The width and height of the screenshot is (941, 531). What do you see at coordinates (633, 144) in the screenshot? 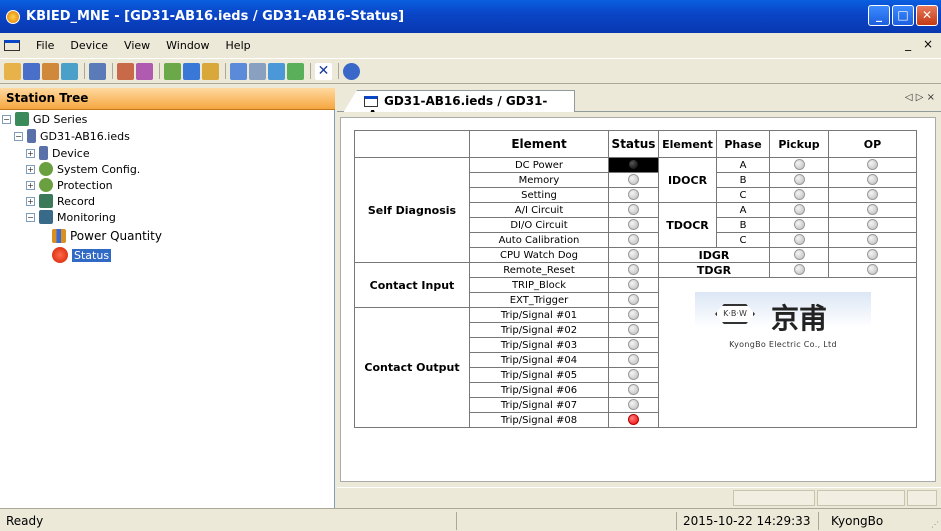
I see `header-status: Status` at bounding box center [633, 144].